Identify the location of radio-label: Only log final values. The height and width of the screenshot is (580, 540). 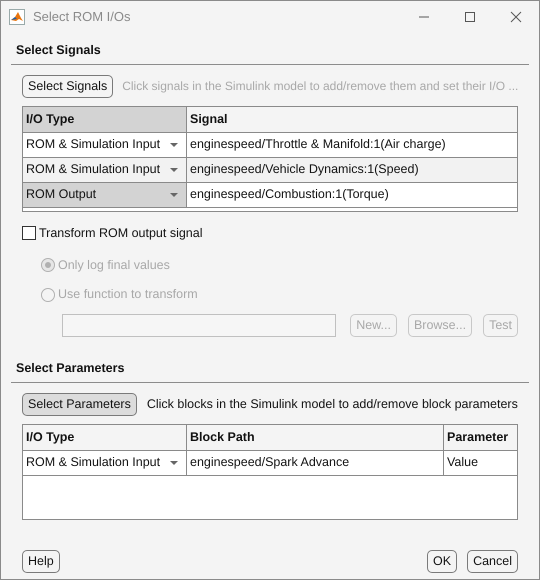
(114, 265).